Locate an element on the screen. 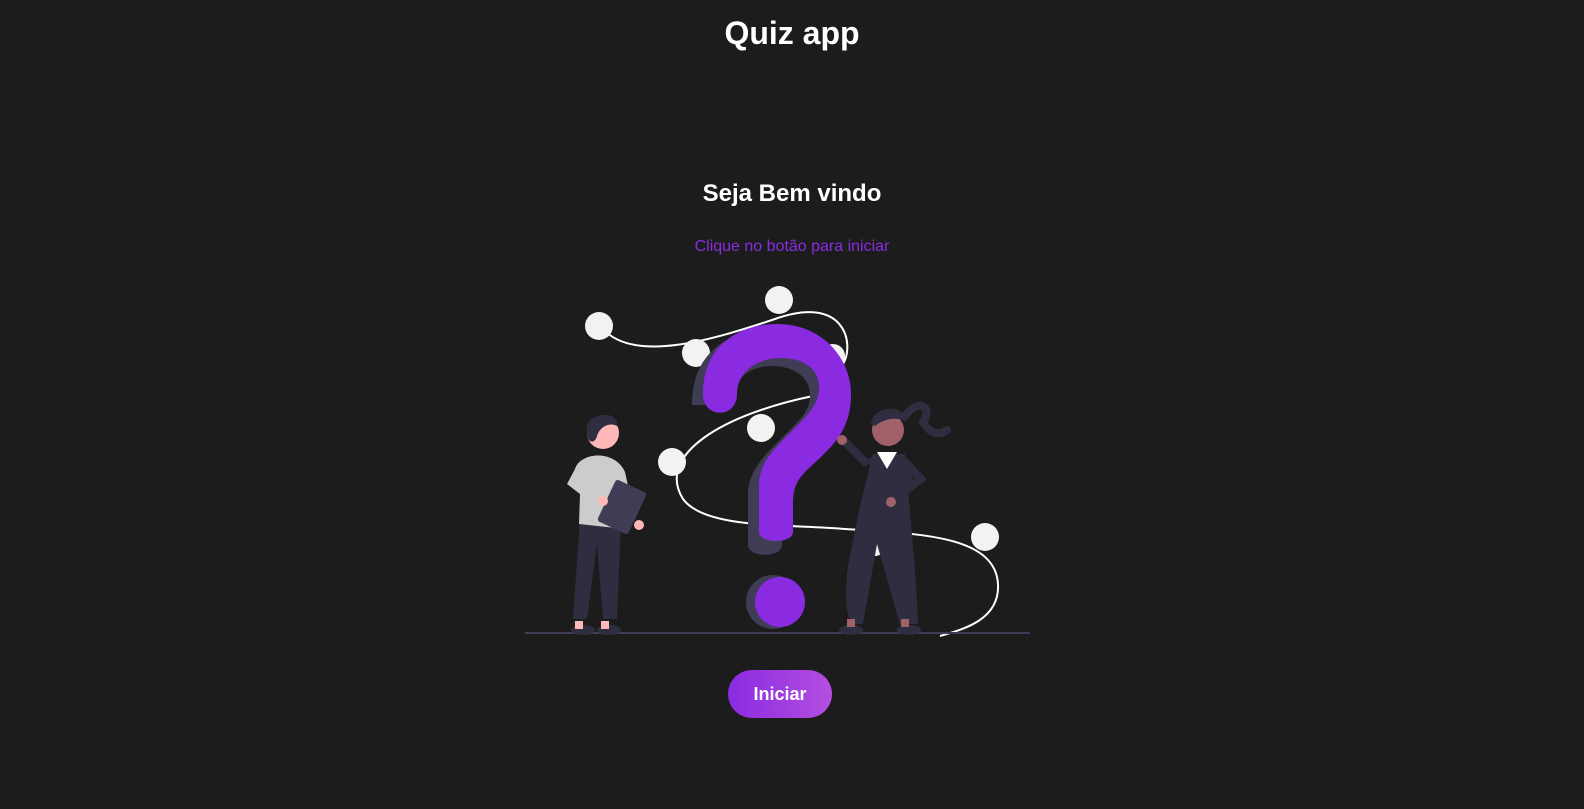 This screenshot has height=809, width=1584. man-figure is located at coordinates (607, 524).